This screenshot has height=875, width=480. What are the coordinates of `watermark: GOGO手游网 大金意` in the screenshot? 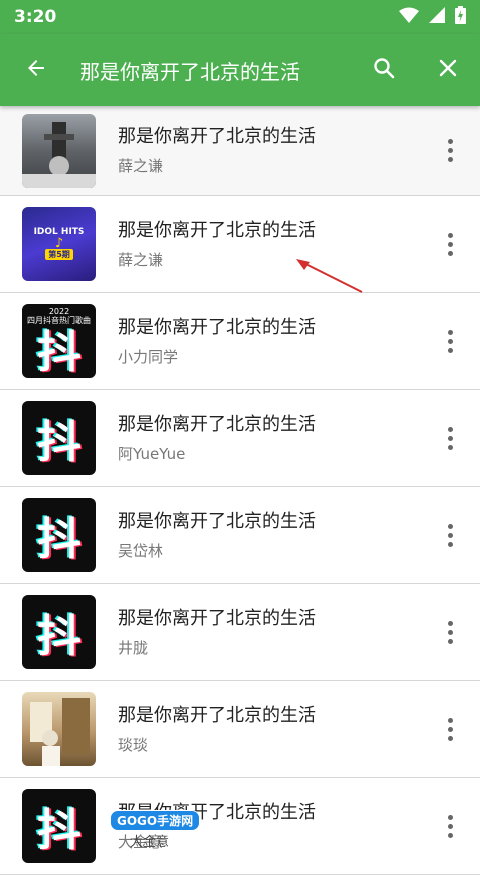 It's located at (155, 830).